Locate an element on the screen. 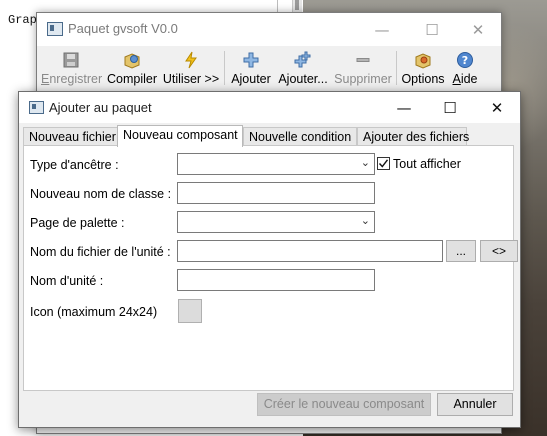  compile-icon is located at coordinates (132, 61).